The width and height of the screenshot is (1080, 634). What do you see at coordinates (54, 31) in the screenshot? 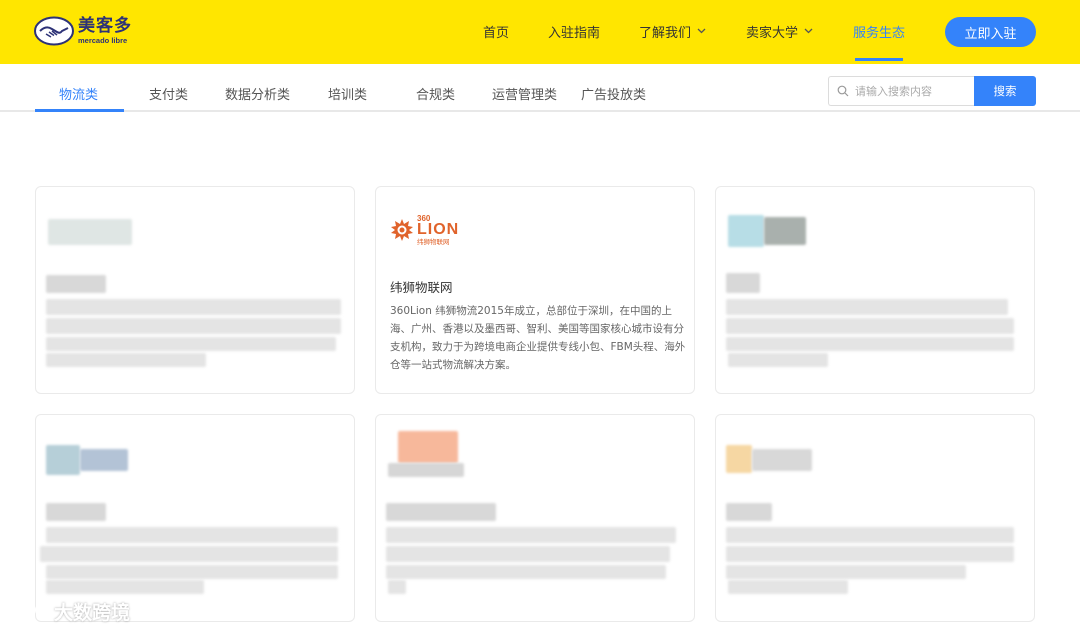
I see `handshake-icon` at bounding box center [54, 31].